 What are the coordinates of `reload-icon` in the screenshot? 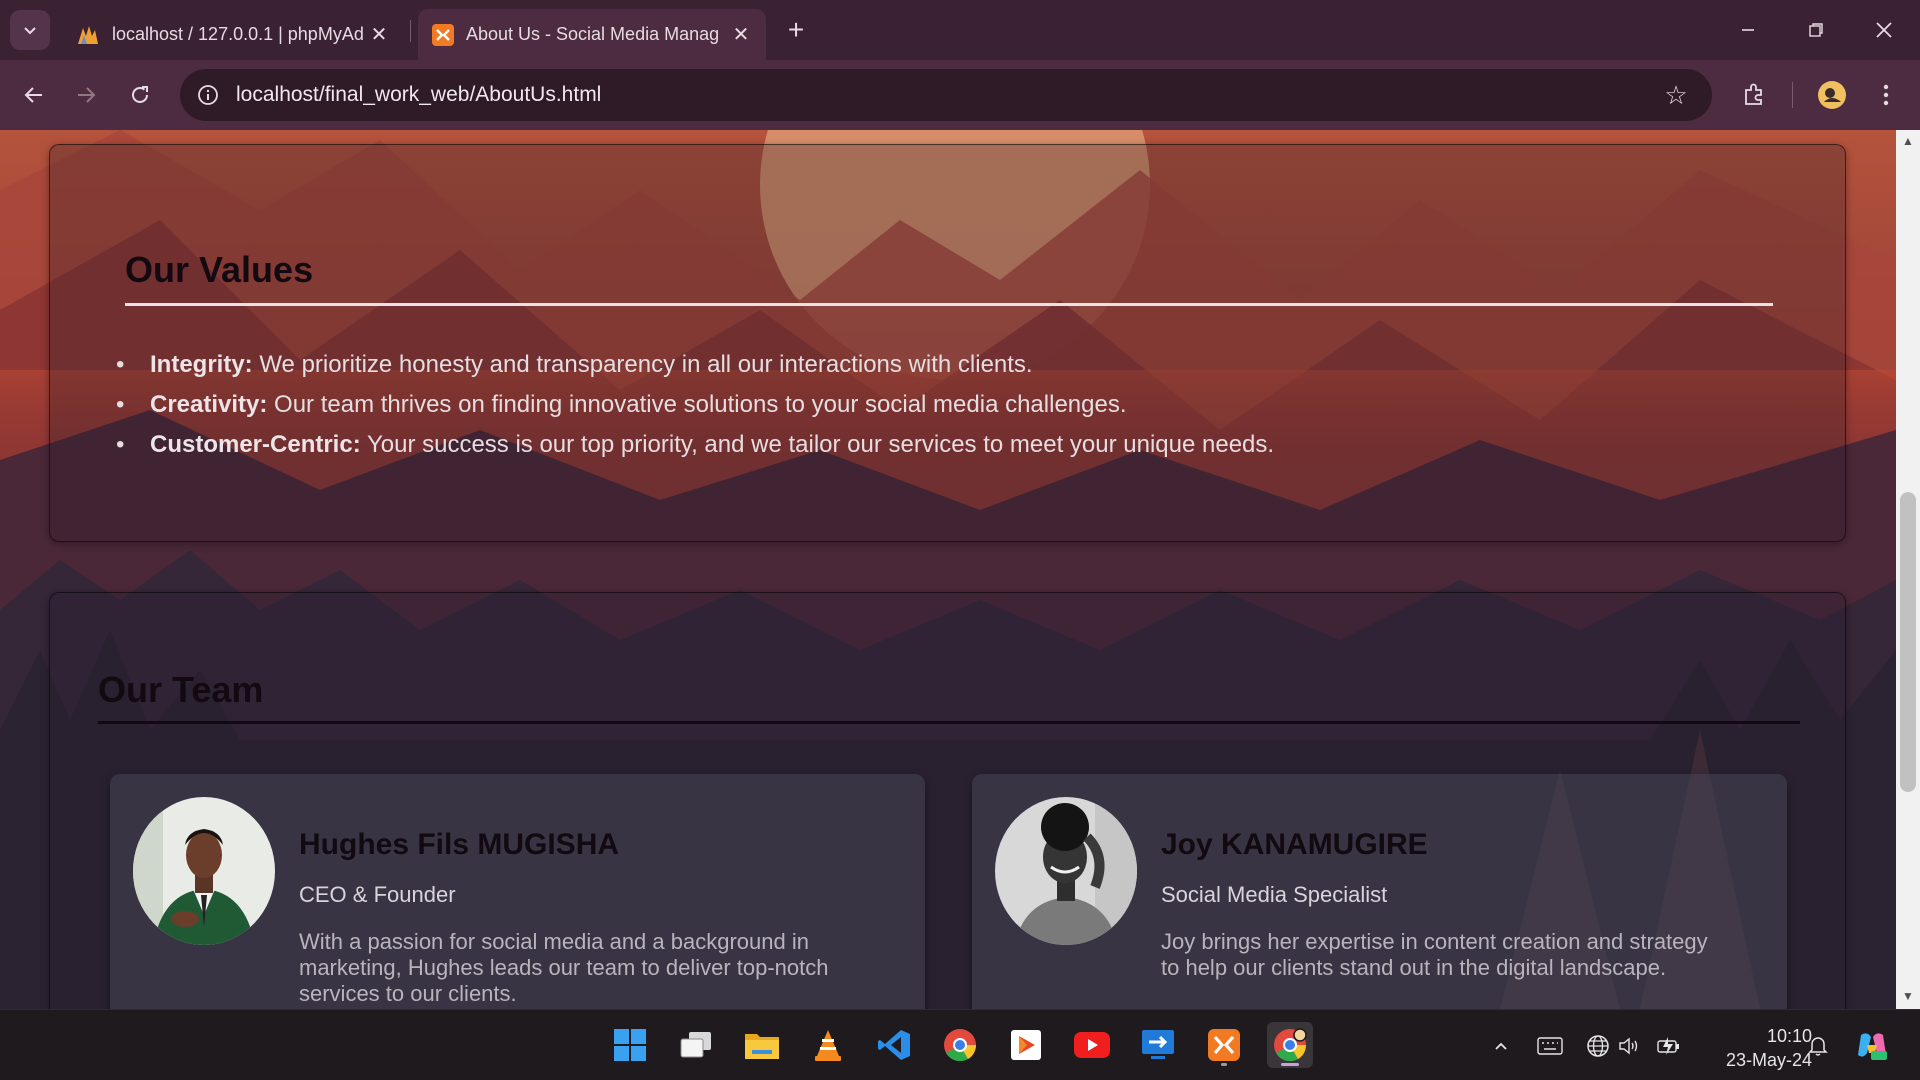 It's located at (140, 94).